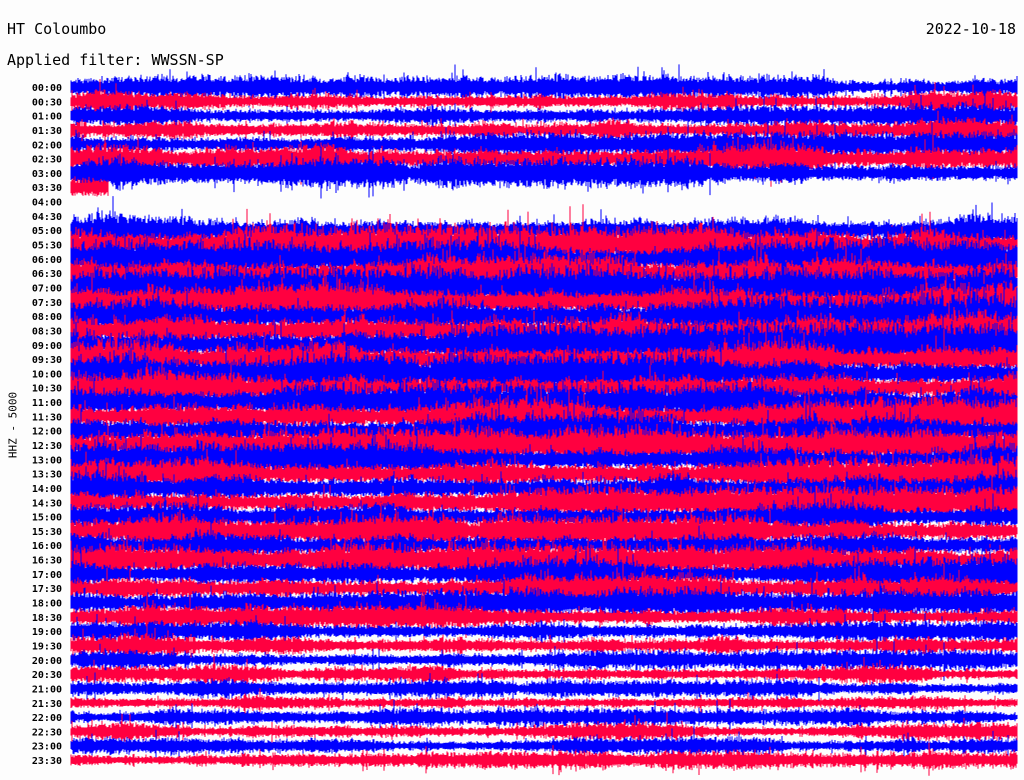  I want to click on time-tick-label: 23:30, so click(47, 761).